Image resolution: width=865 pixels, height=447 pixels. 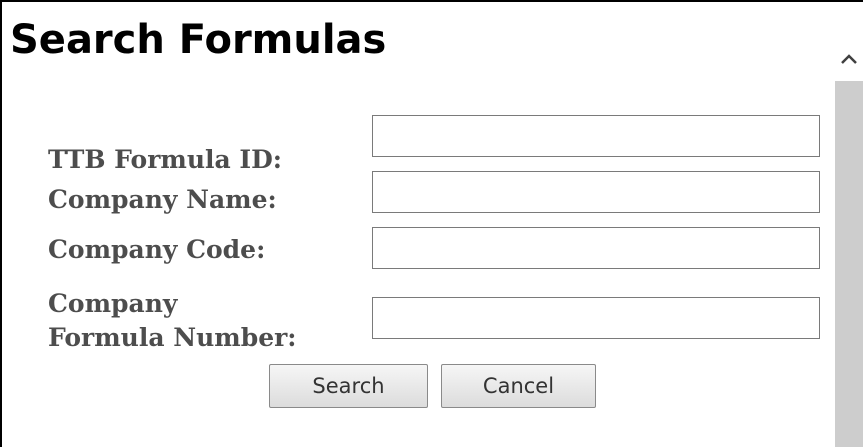 I want to click on scrollbar-thumb, so click(x=849, y=264).